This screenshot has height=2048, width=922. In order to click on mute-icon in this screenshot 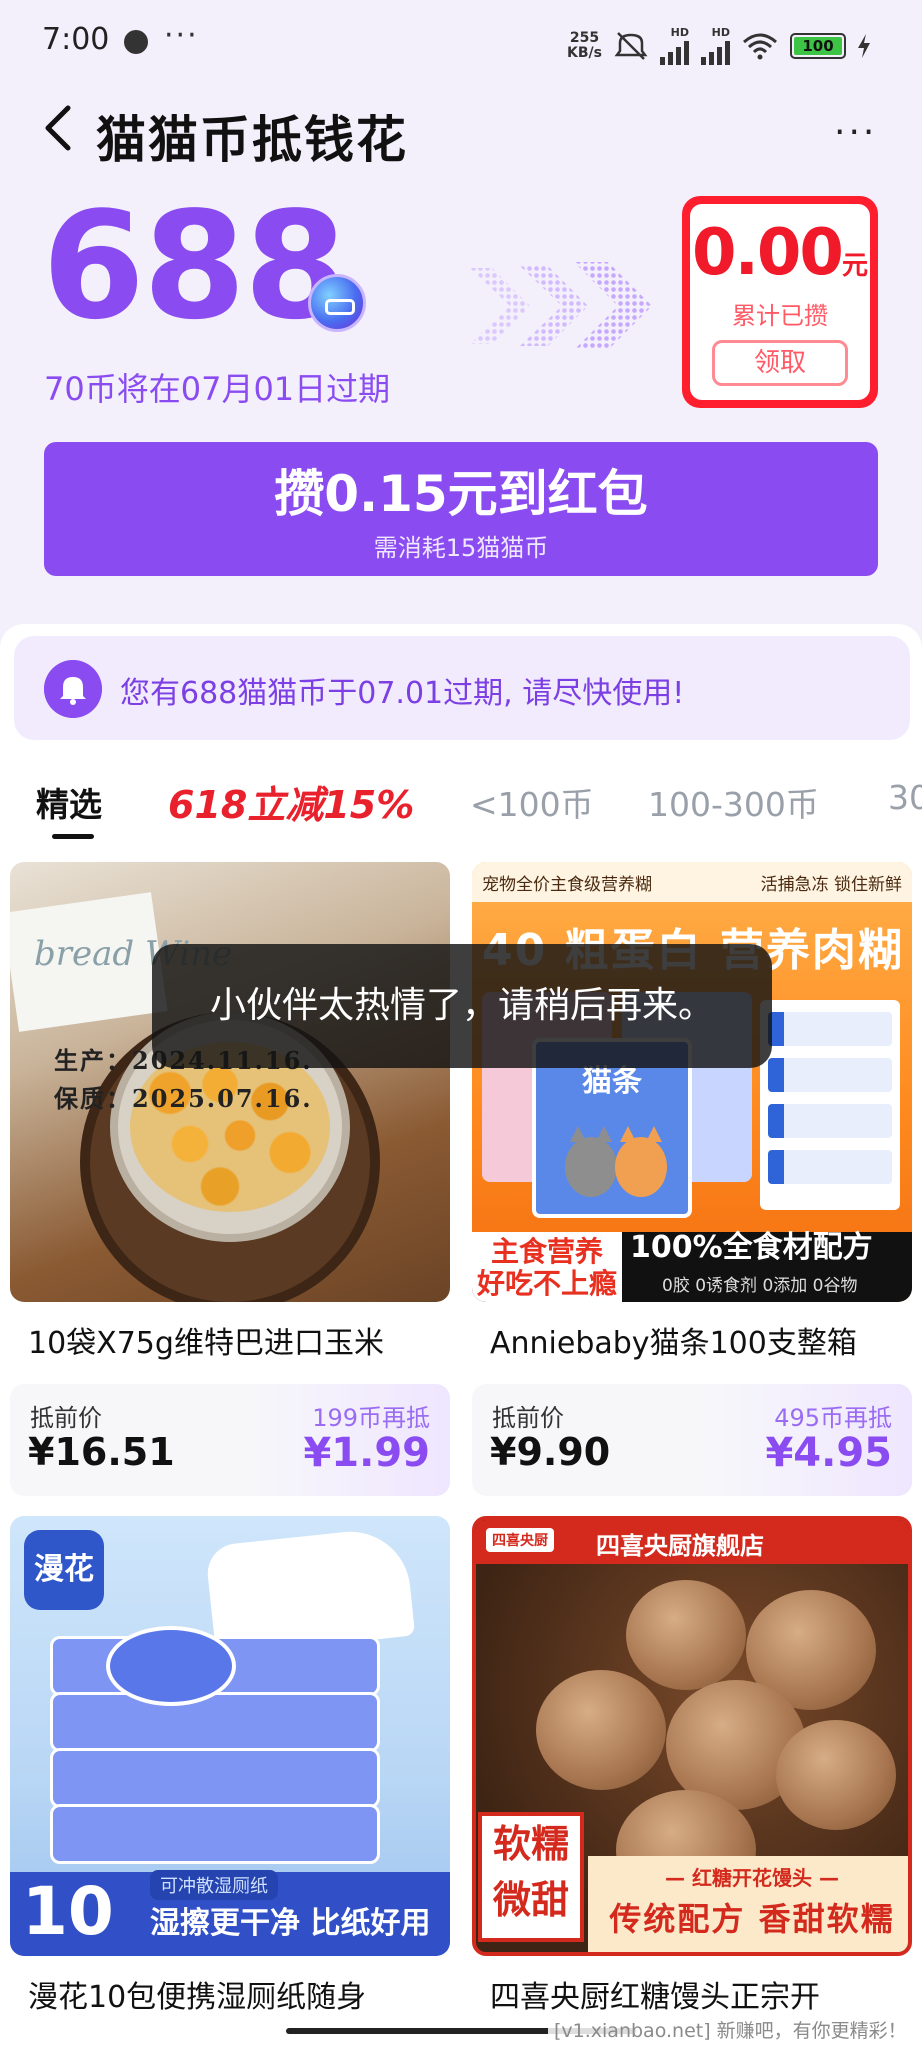, I will do `click(631, 45)`.